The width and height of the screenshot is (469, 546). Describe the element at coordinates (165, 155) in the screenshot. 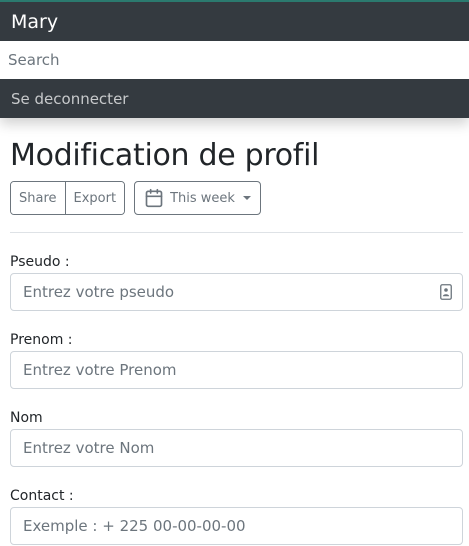

I see `page-title: Modification de profil` at that location.